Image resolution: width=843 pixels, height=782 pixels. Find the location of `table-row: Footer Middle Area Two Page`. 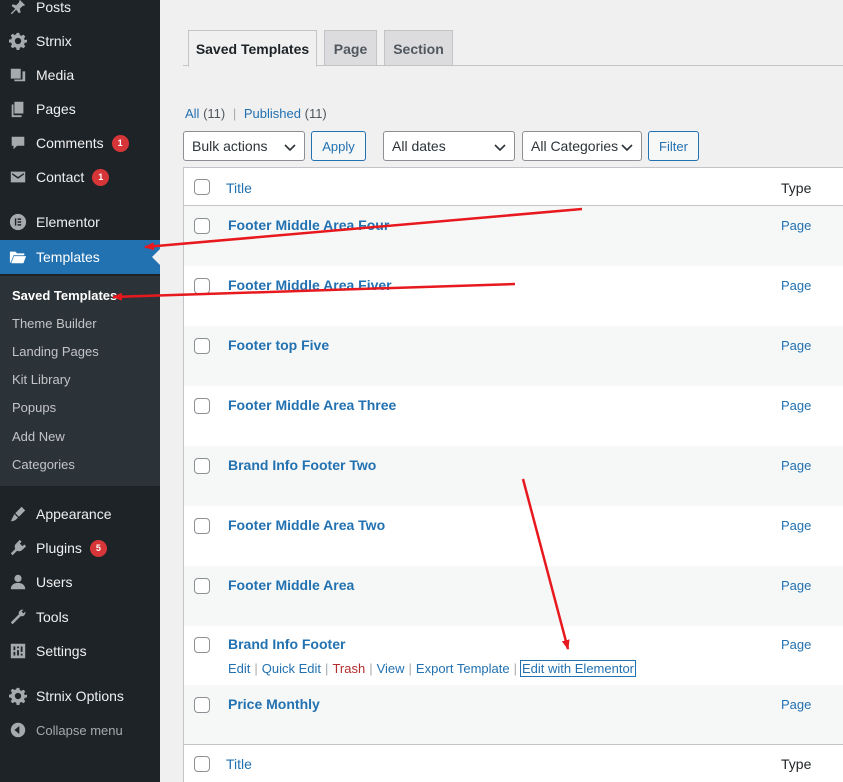

table-row: Footer Middle Area Two Page is located at coordinates (513, 536).